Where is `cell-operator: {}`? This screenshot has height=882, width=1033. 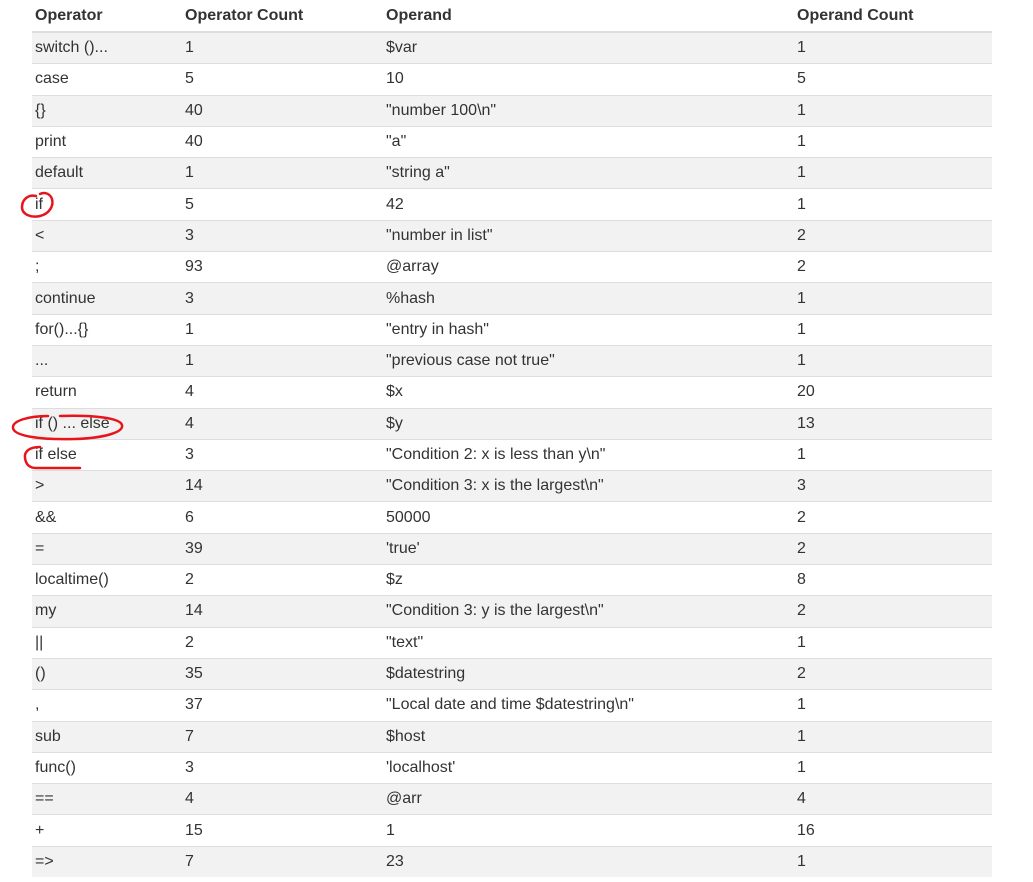
cell-operator: {} is located at coordinates (107, 110).